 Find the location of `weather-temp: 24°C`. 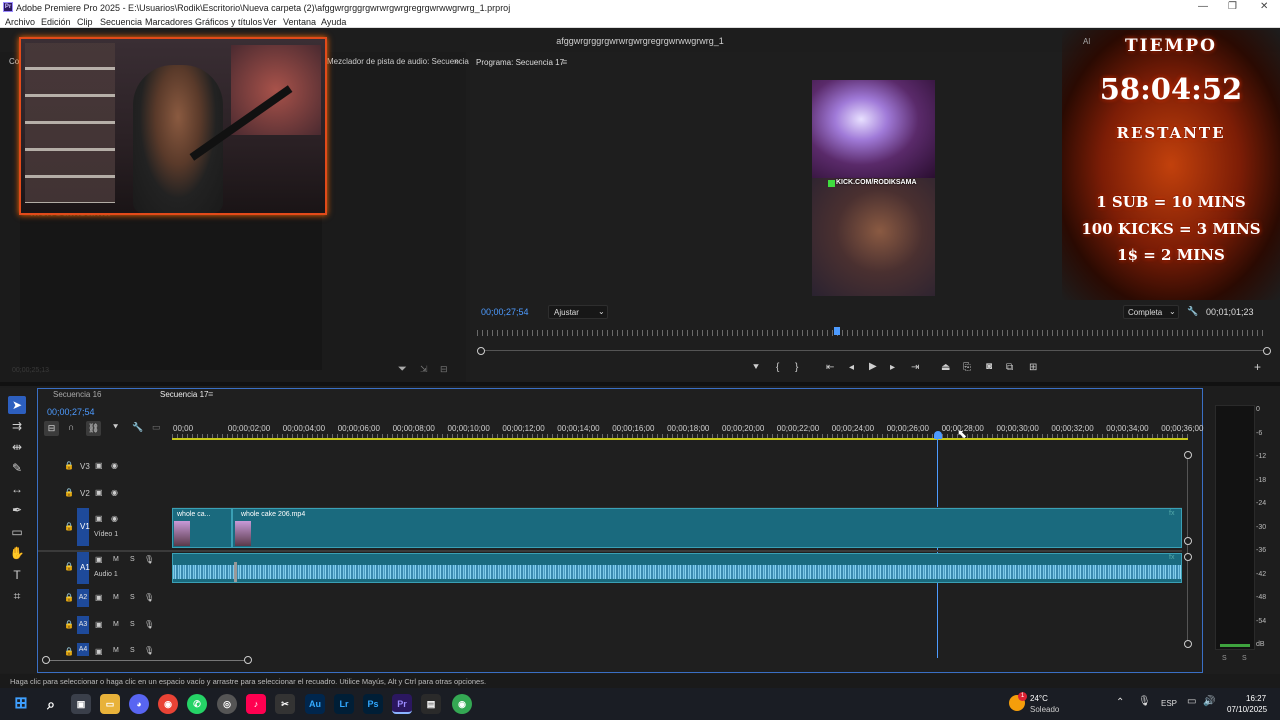

weather-temp: 24°C is located at coordinates (1039, 698).